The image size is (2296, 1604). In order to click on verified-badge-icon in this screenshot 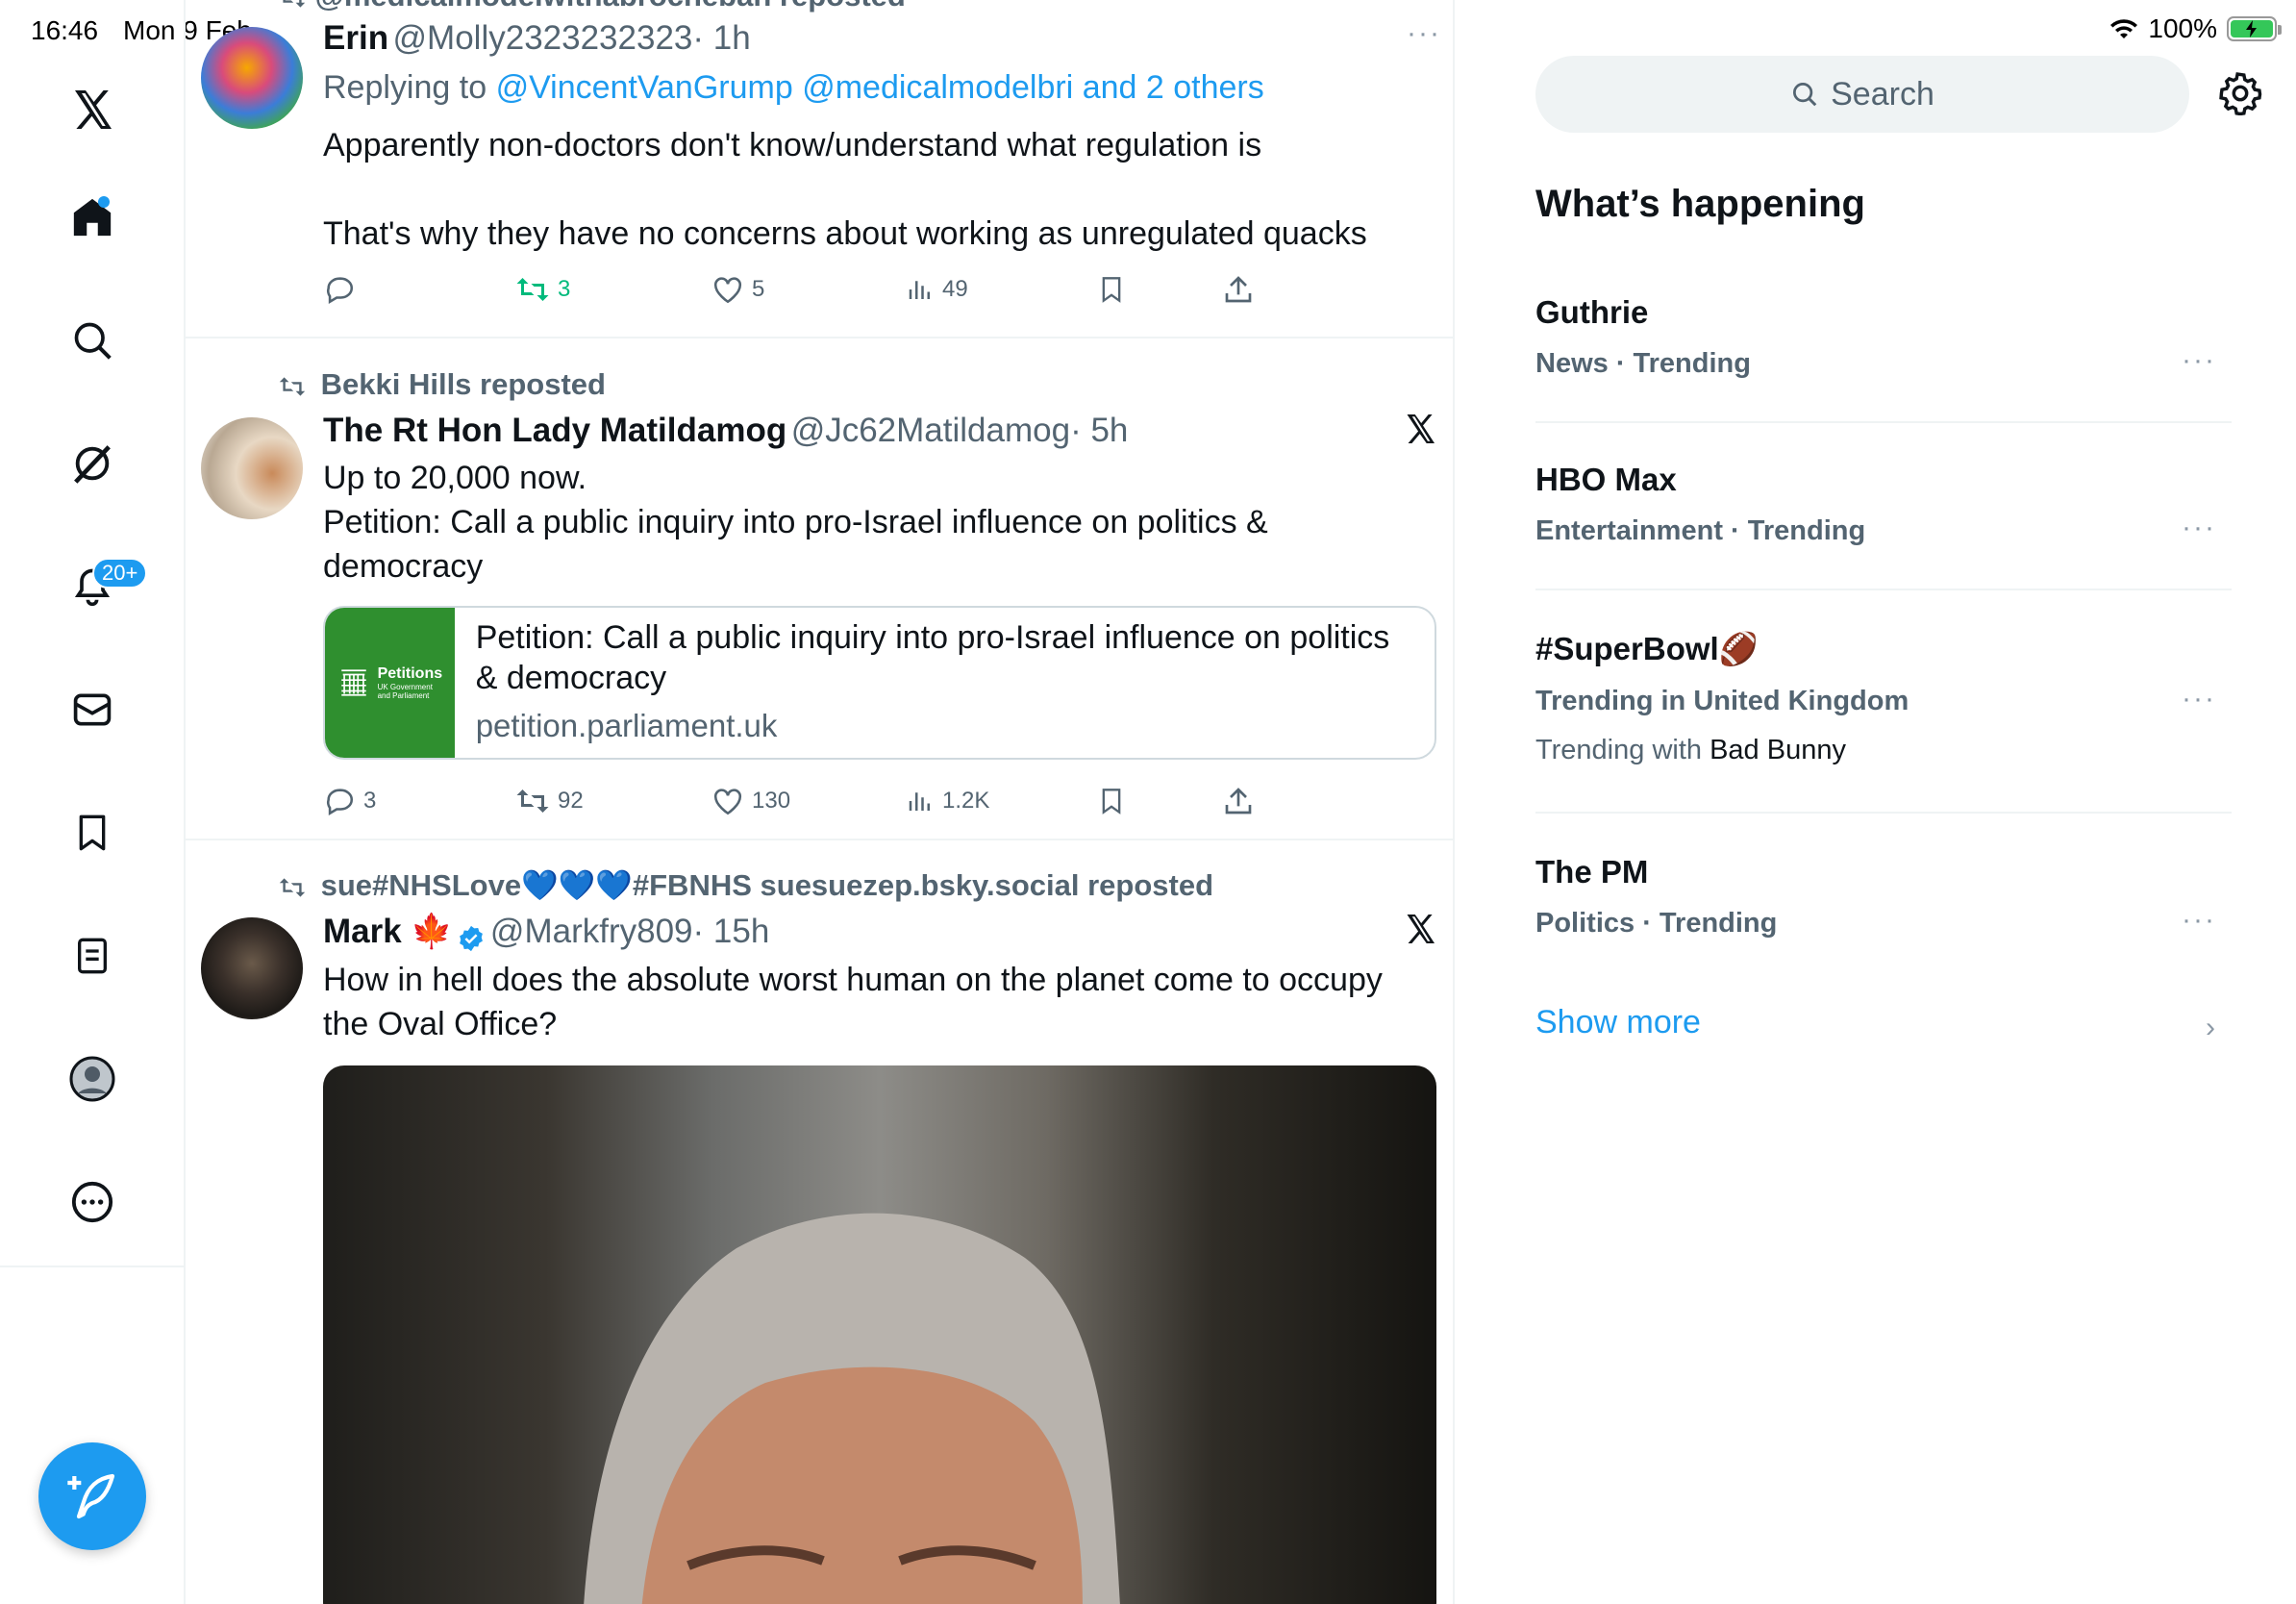, I will do `click(471, 938)`.